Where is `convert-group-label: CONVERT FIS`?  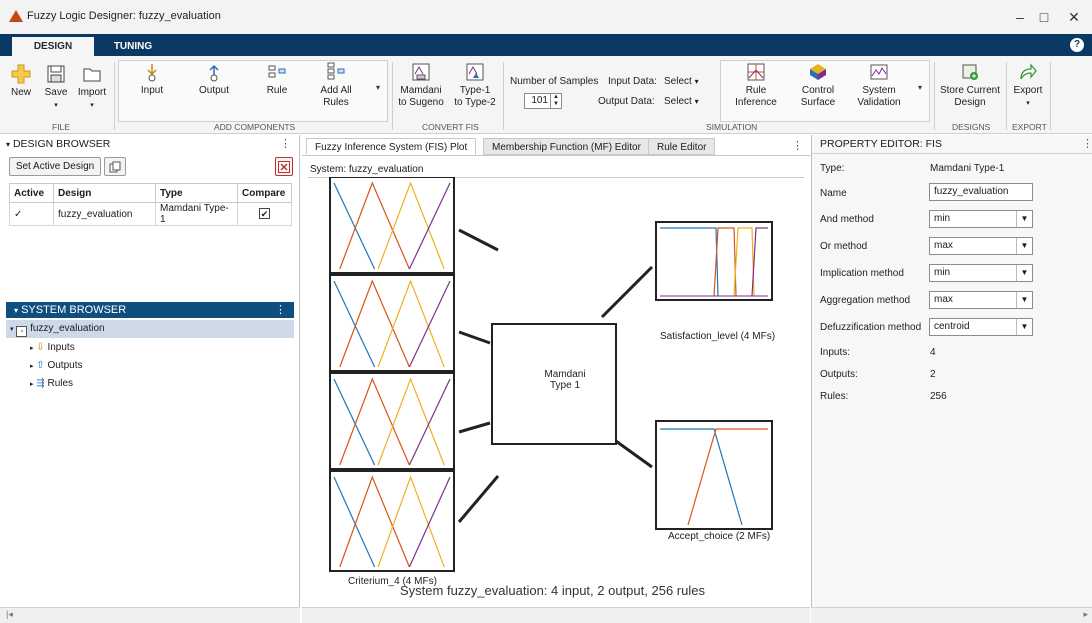 convert-group-label: CONVERT FIS is located at coordinates (450, 127).